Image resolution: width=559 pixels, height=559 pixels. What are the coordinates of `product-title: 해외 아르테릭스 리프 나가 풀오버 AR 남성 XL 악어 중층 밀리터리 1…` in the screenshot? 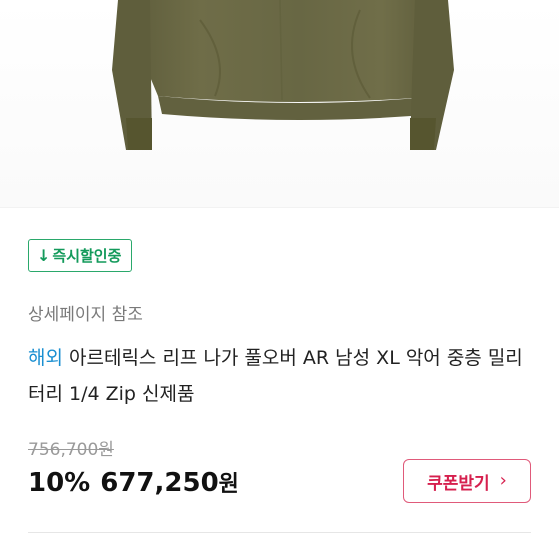 It's located at (283, 376).